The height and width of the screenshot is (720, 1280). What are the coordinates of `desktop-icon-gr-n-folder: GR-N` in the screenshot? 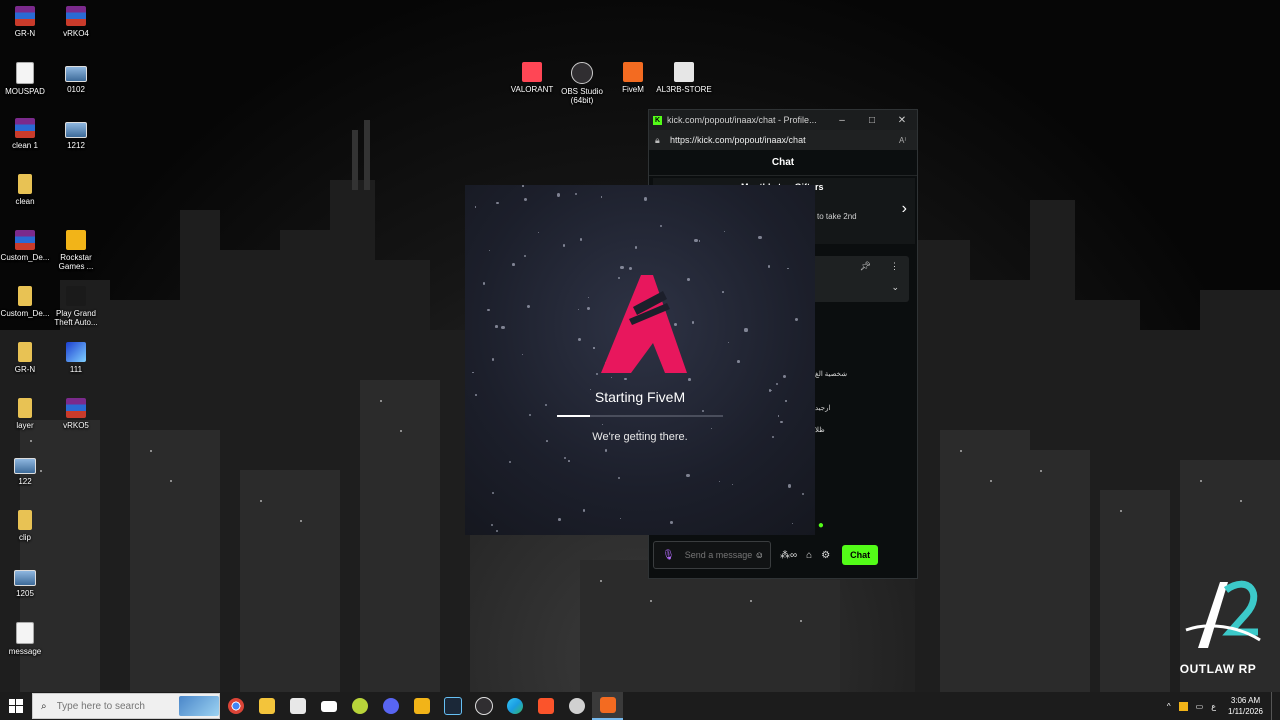 It's located at (26, 358).